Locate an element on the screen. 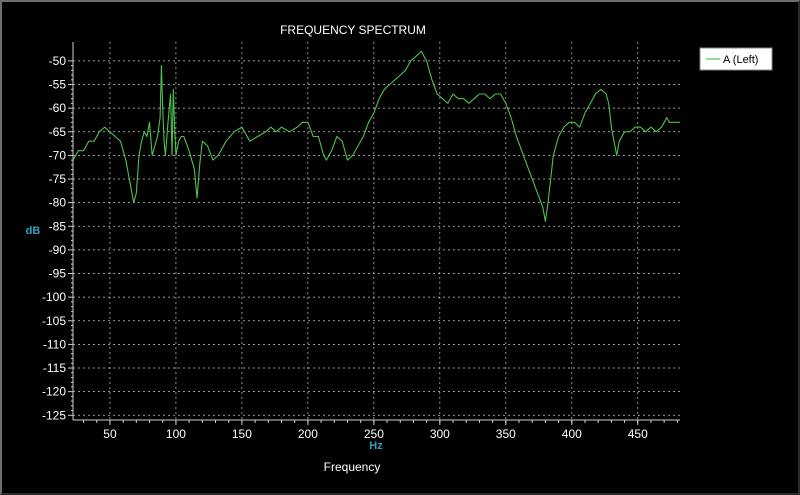  y-tick-label: -125 is located at coordinates (54, 415).